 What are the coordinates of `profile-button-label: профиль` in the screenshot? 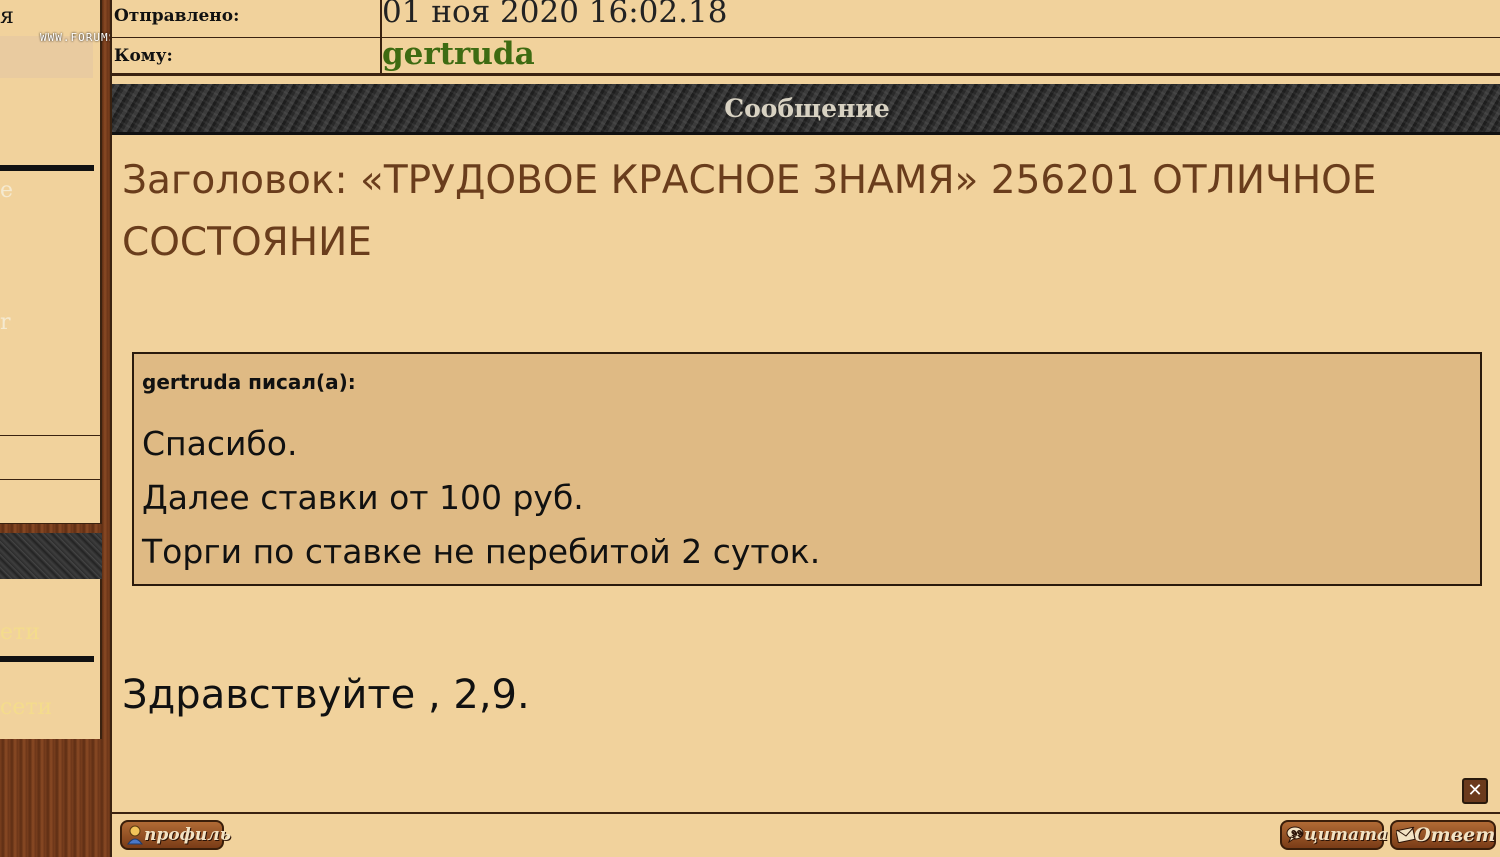 It's located at (187, 835).